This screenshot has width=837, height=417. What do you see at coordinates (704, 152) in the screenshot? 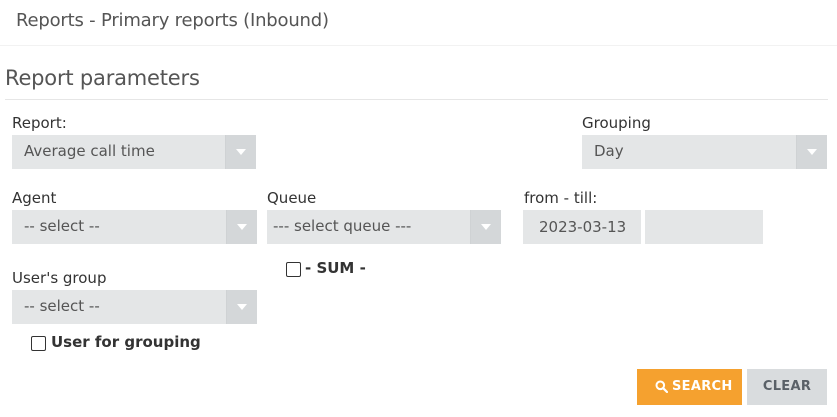
I see `grouping-select: Day` at bounding box center [704, 152].